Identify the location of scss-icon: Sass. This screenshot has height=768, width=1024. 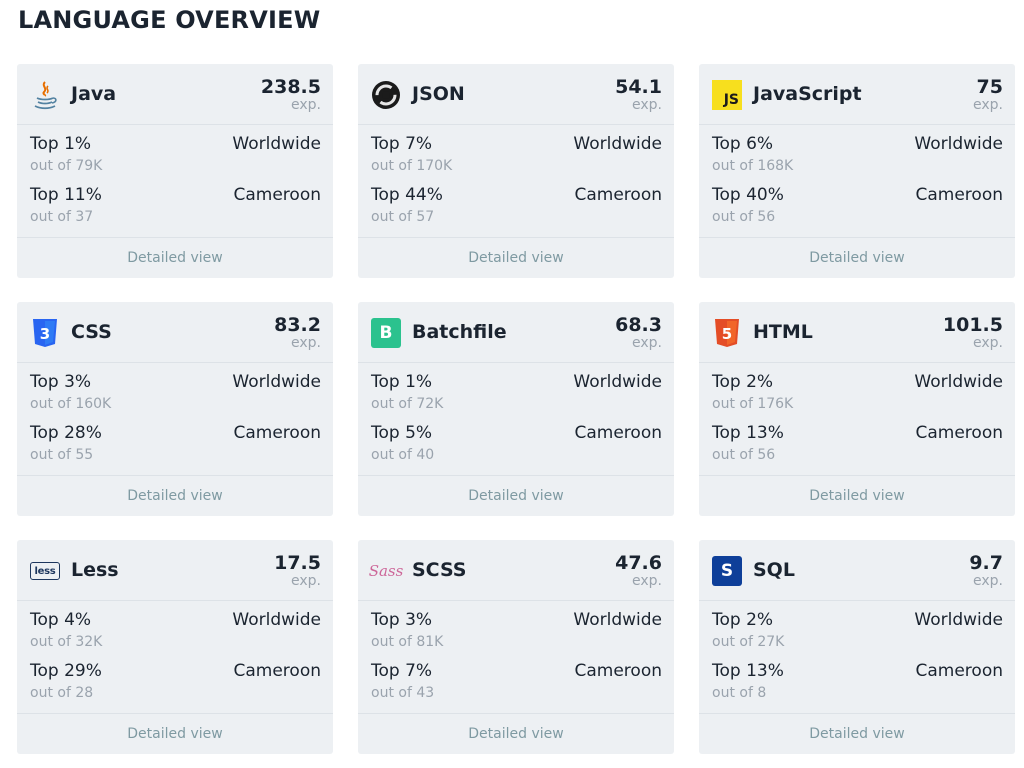
(386, 571).